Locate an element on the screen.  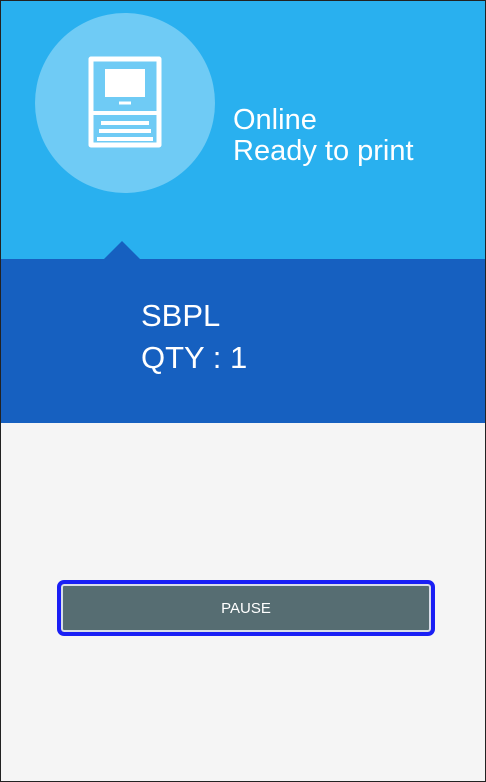
job-language: SBPL is located at coordinates (181, 315).